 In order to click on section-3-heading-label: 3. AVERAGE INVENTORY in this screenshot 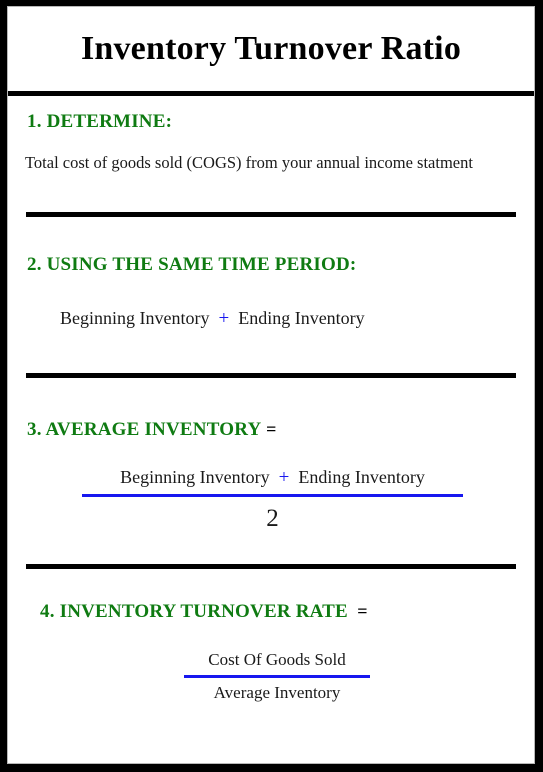, I will do `click(144, 429)`.